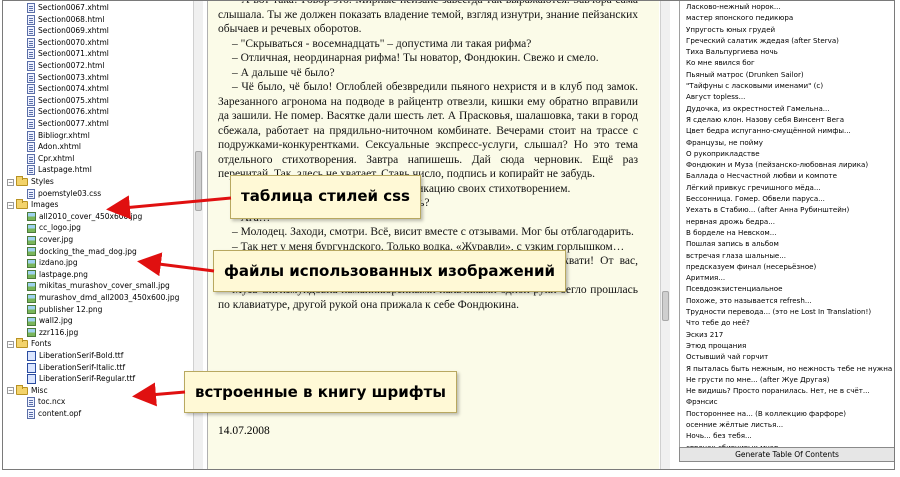 Image resolution: width=900 pixels, height=477 pixels. What do you see at coordinates (57, 275) in the screenshot?
I see `tree-item: lastpage.png` at bounding box center [57, 275].